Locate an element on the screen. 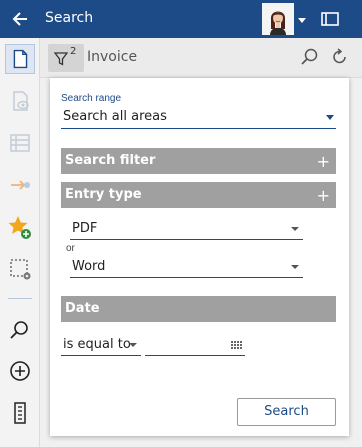 Image resolution: width=362 pixels, height=447 pixels. search-range-label: Search range is located at coordinates (91, 98).